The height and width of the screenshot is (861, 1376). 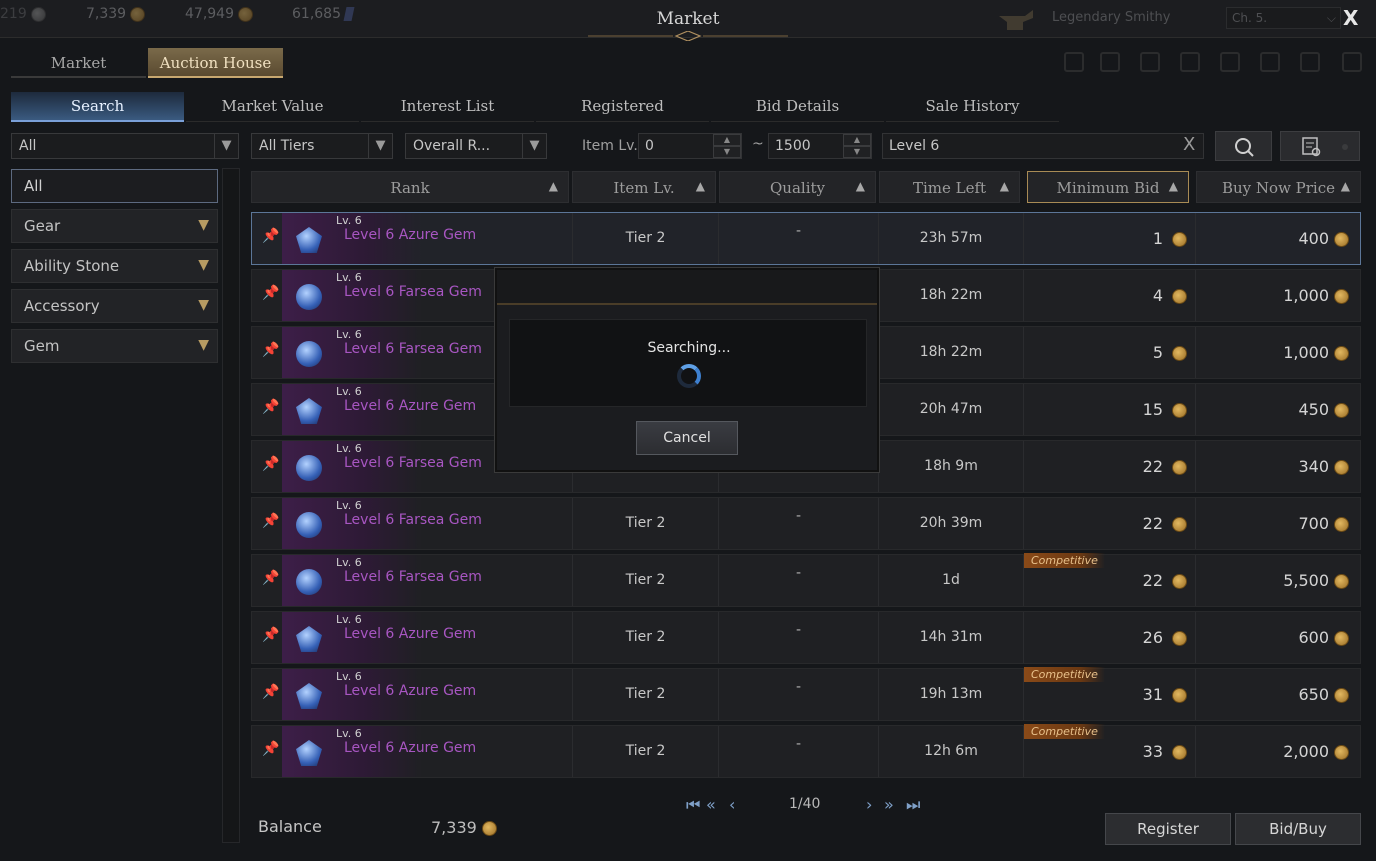 What do you see at coordinates (1109, 295) in the screenshot?
I see `min-bid-cell: 4` at bounding box center [1109, 295].